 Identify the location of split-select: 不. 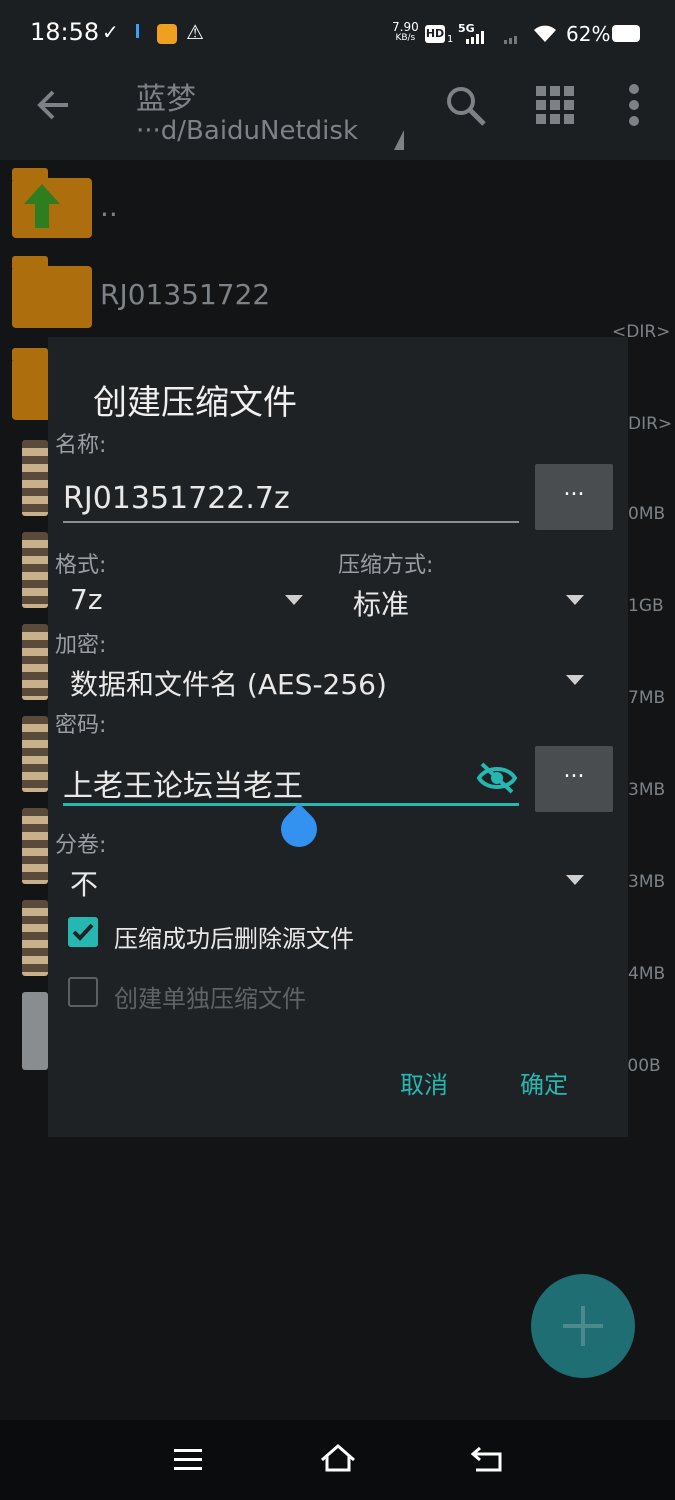
(326, 880).